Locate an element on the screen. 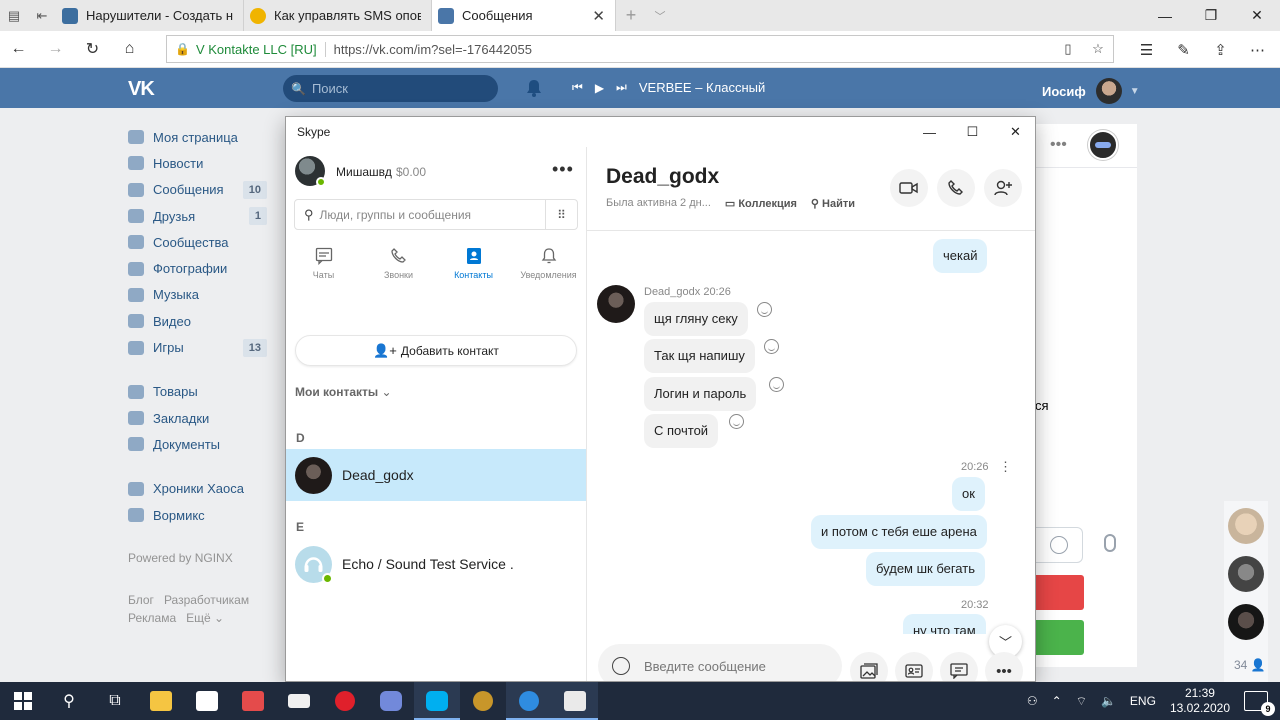  sidebar-item-documents: Документы is located at coordinates (200, 444).